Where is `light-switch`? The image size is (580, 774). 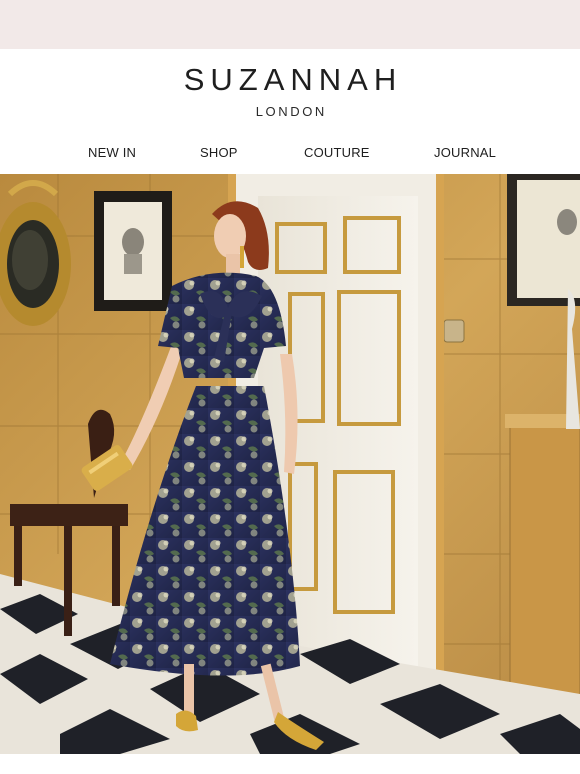
light-switch is located at coordinates (454, 331).